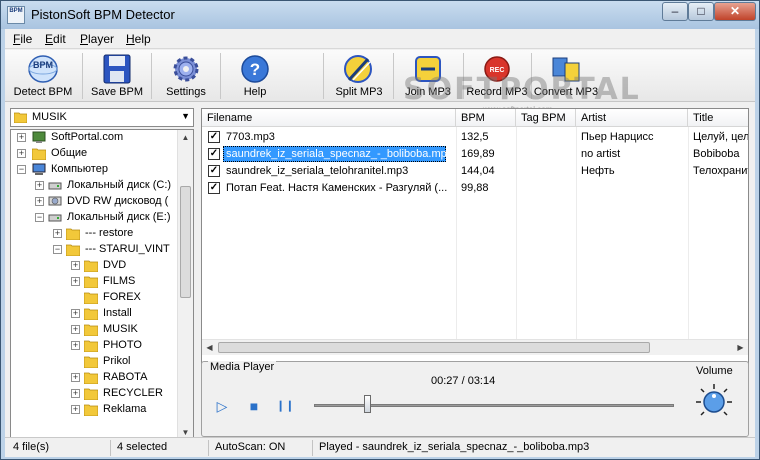 Image resolution: width=760 pixels, height=460 pixels. Describe the element at coordinates (329, 118) in the screenshot. I see `column-header-filename: Filename` at that location.